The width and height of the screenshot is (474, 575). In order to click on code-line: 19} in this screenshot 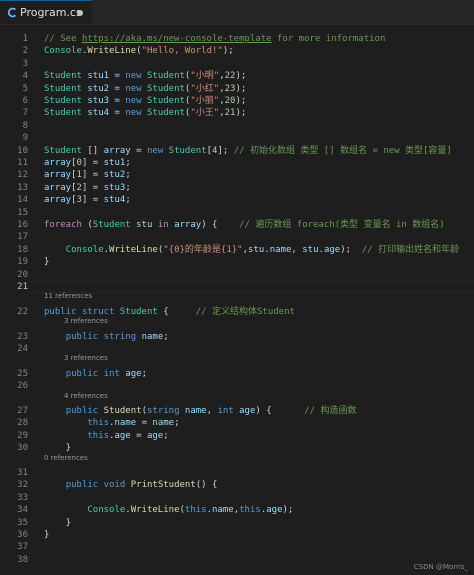, I will do `click(237, 262)`.